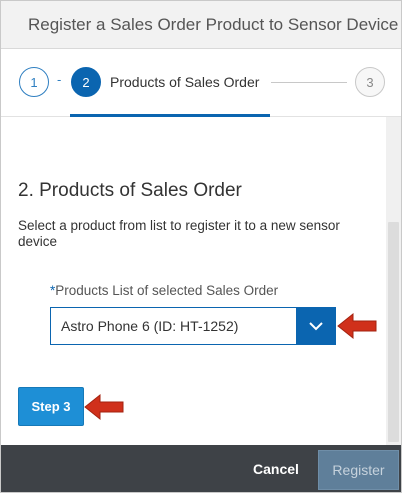 The image size is (402, 493). Describe the element at coordinates (309, 82) in the screenshot. I see `step-connector-line` at that location.